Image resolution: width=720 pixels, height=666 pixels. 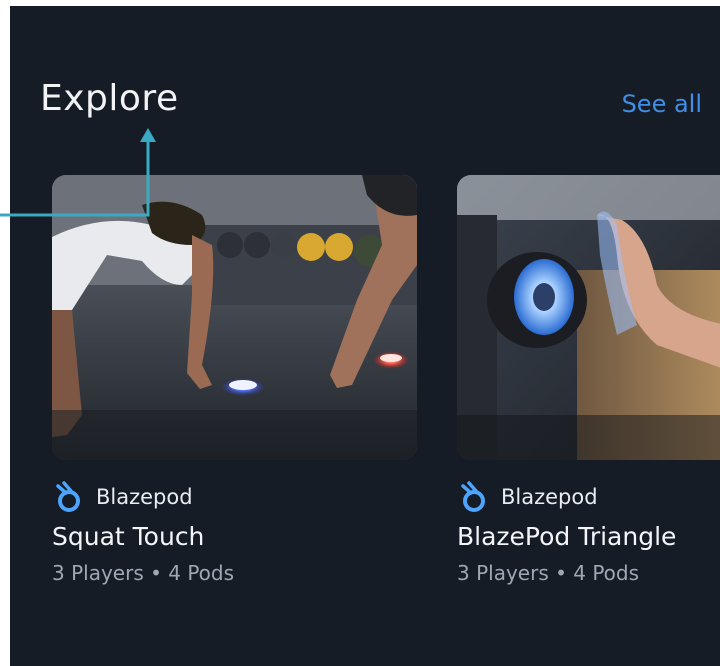 What do you see at coordinates (109, 98) in the screenshot?
I see `section-title: Explore` at bounding box center [109, 98].